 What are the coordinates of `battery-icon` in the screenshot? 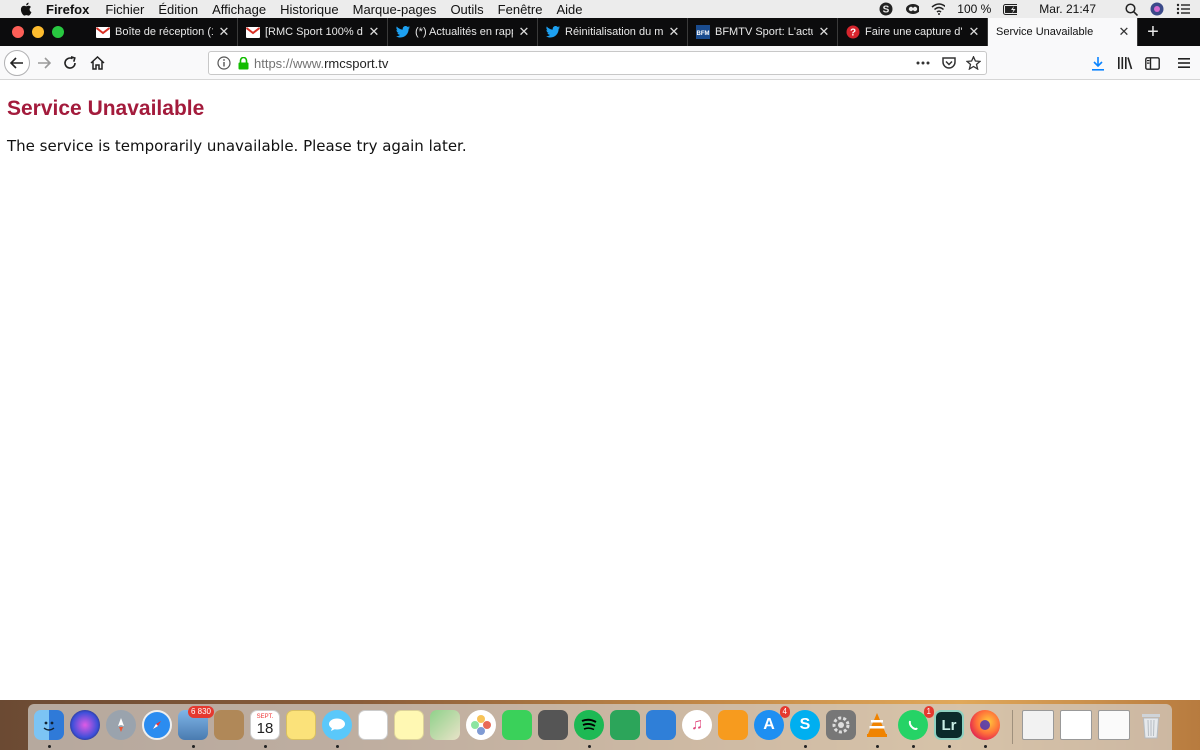 It's located at (1010, 9).